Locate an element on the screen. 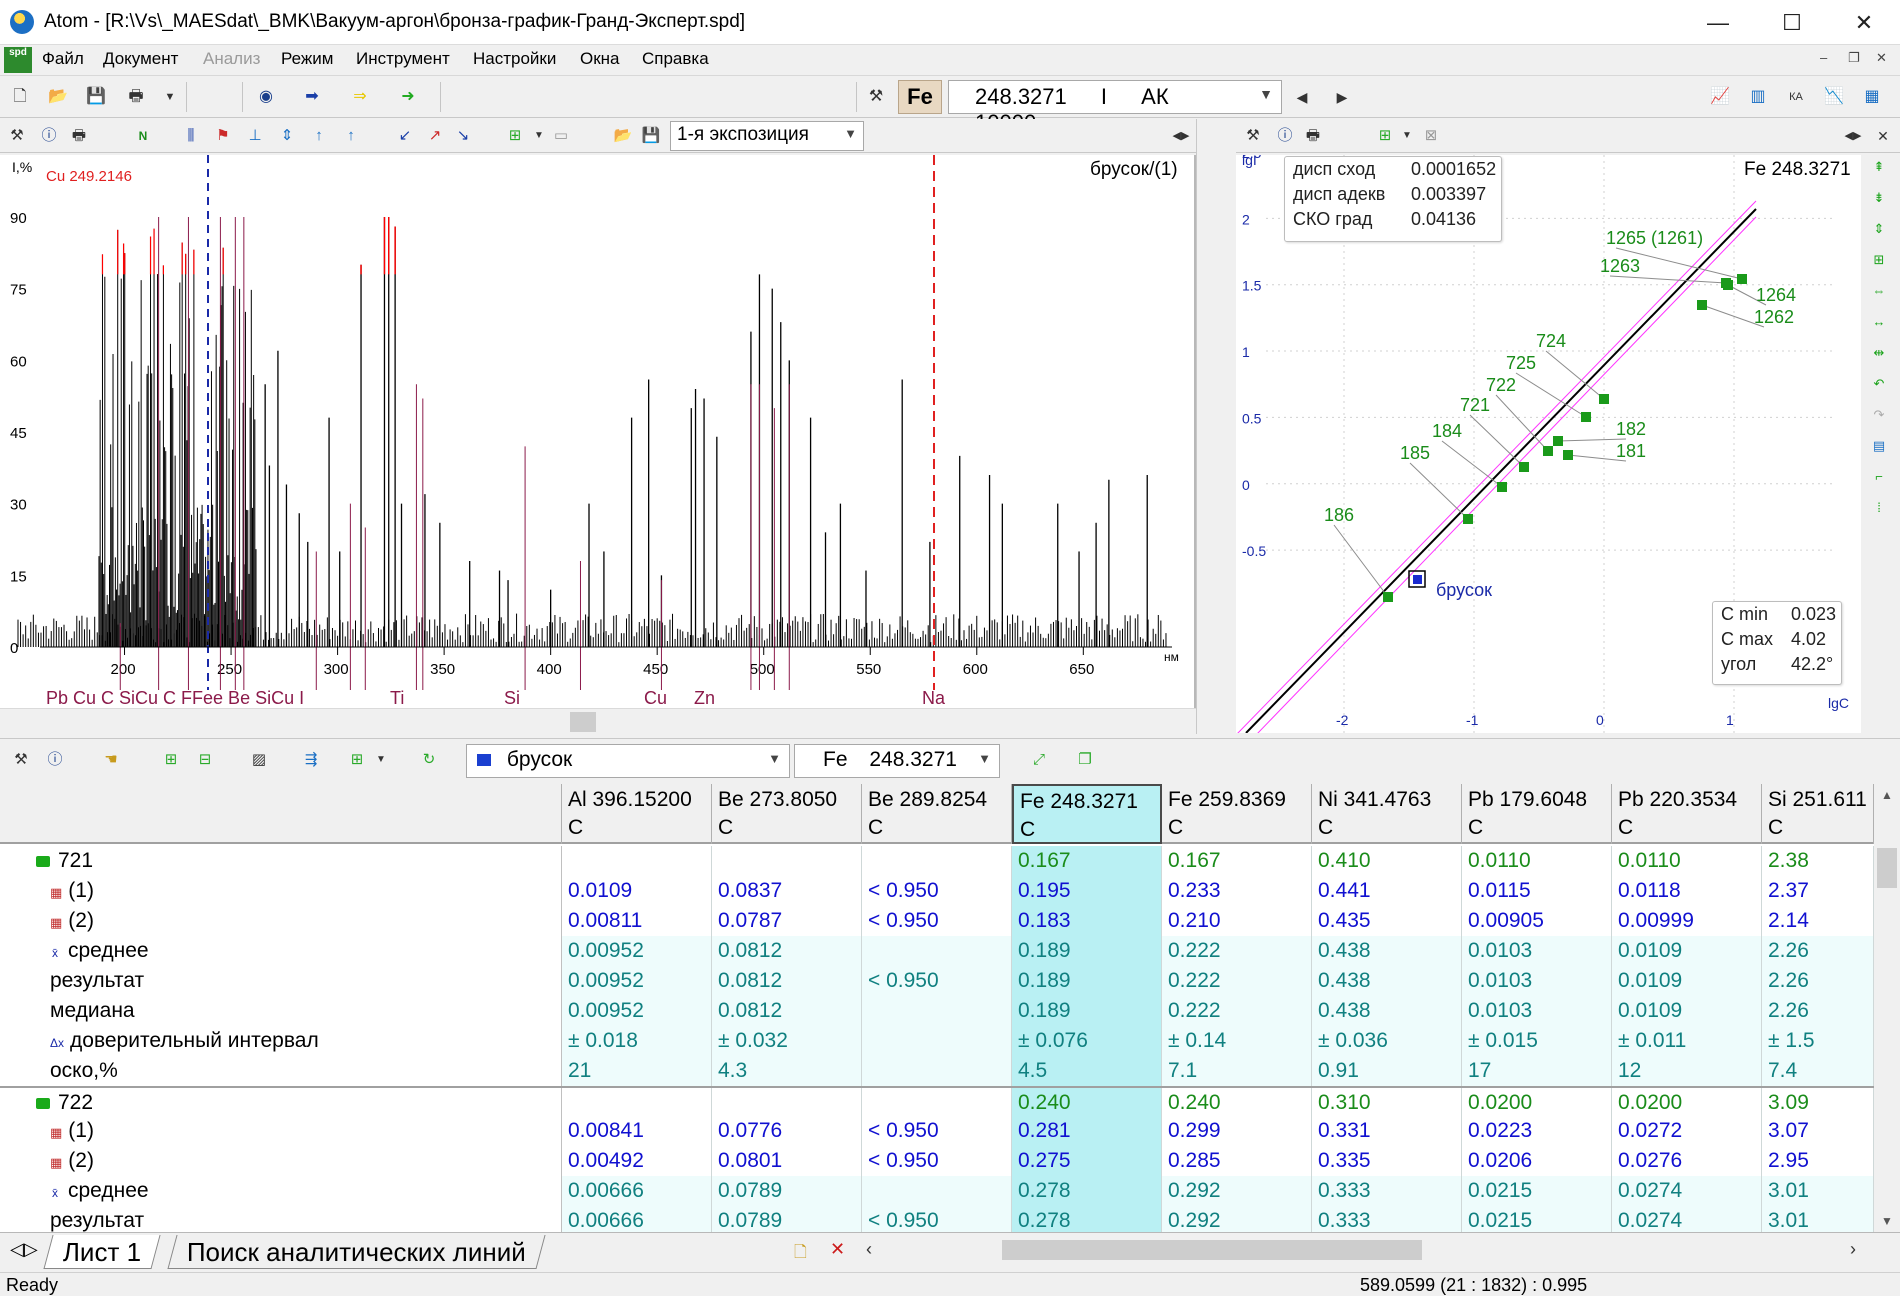 Image resolution: width=1900 pixels, height=1296 pixels. analytical-line-select: Fe 248.3271 ▼ is located at coordinates (897, 761).